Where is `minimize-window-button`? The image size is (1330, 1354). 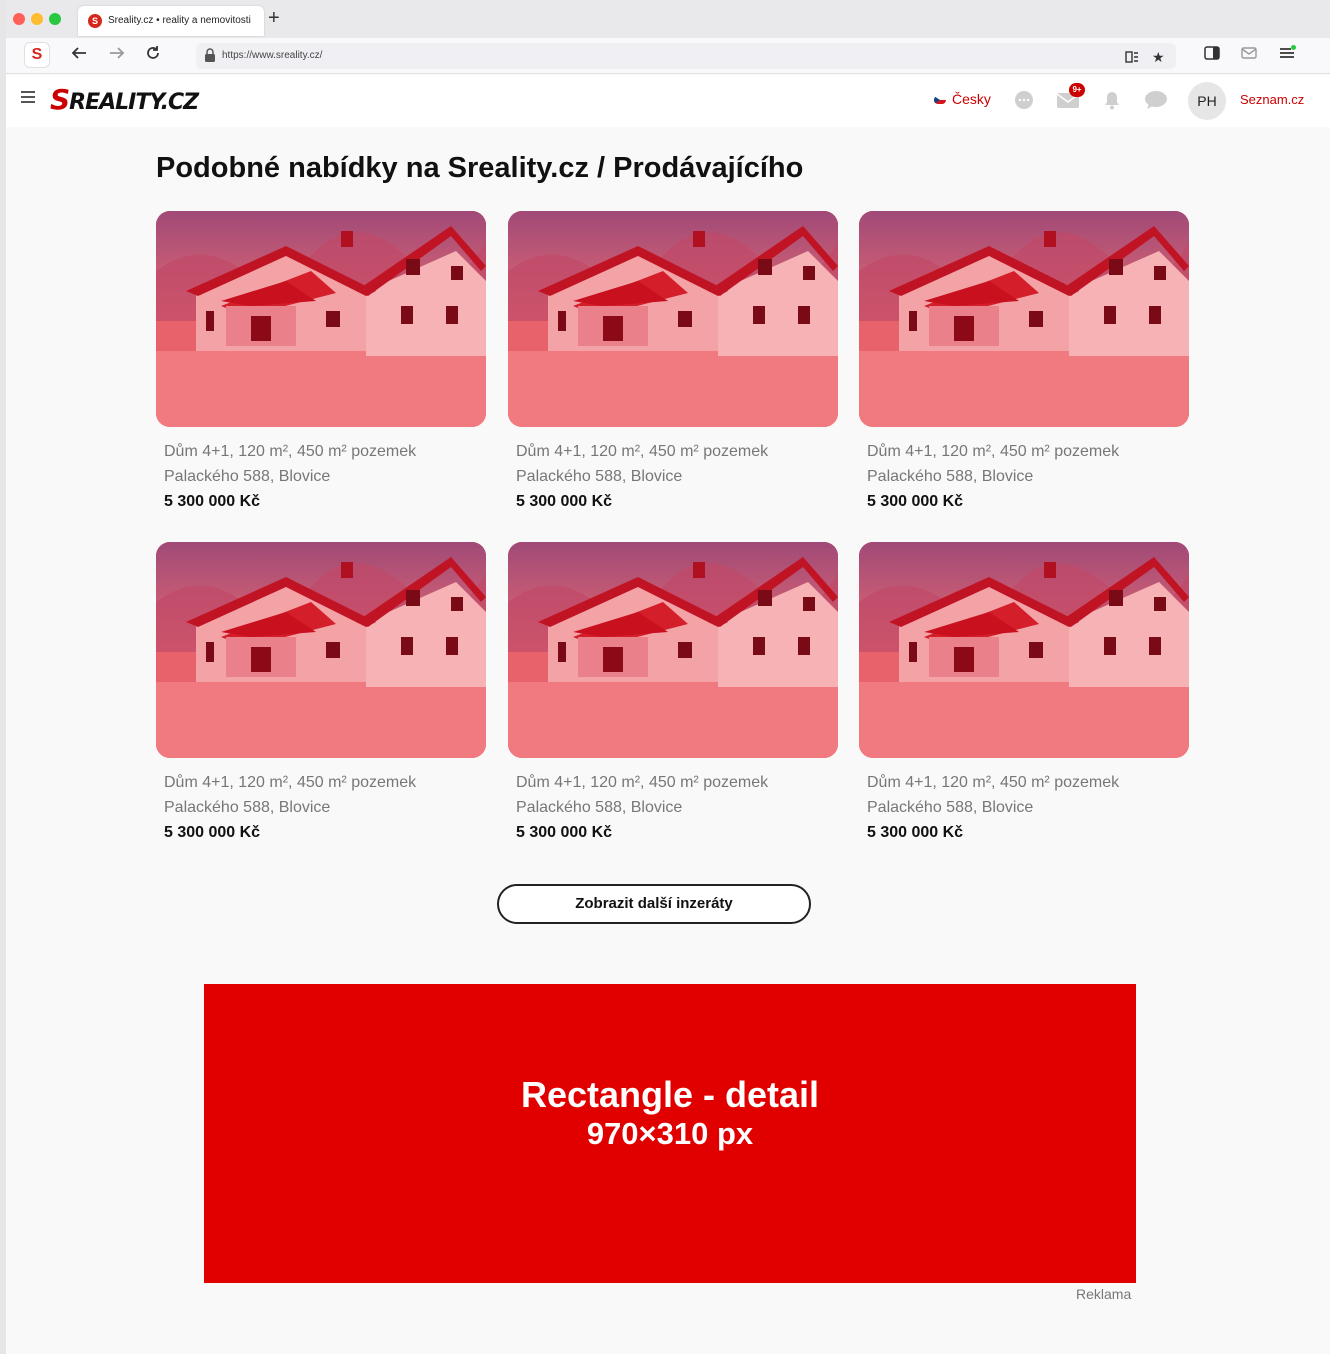
minimize-window-button is located at coordinates (37, 19).